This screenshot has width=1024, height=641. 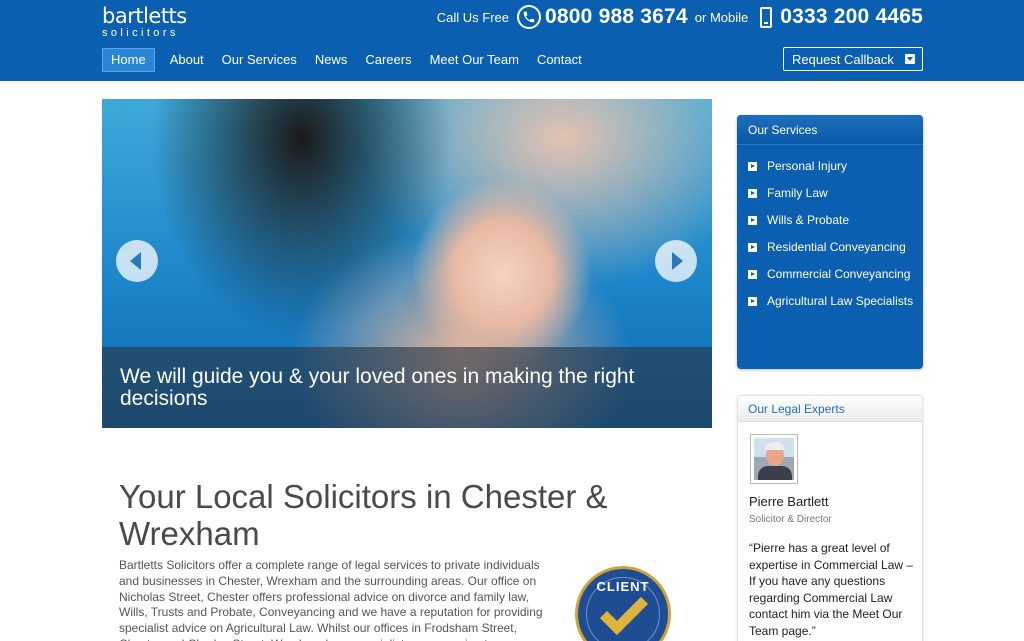 What do you see at coordinates (766, 17) in the screenshot?
I see `mobile-phone-icon` at bounding box center [766, 17].